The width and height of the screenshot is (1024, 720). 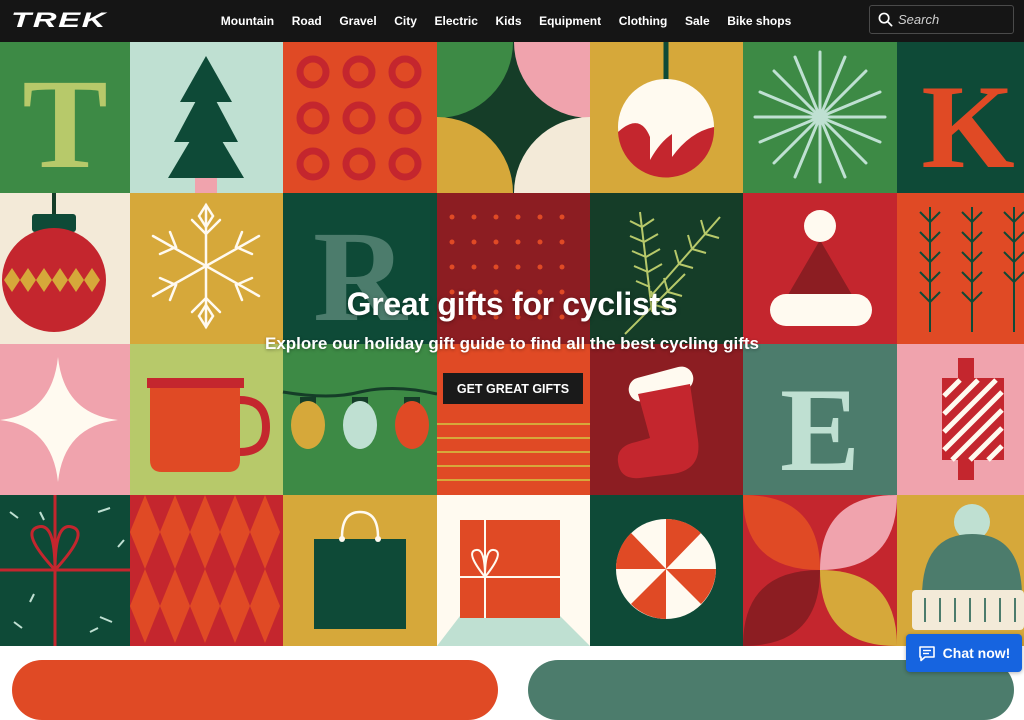 I want to click on chat-label: Chat now!, so click(x=976, y=653).